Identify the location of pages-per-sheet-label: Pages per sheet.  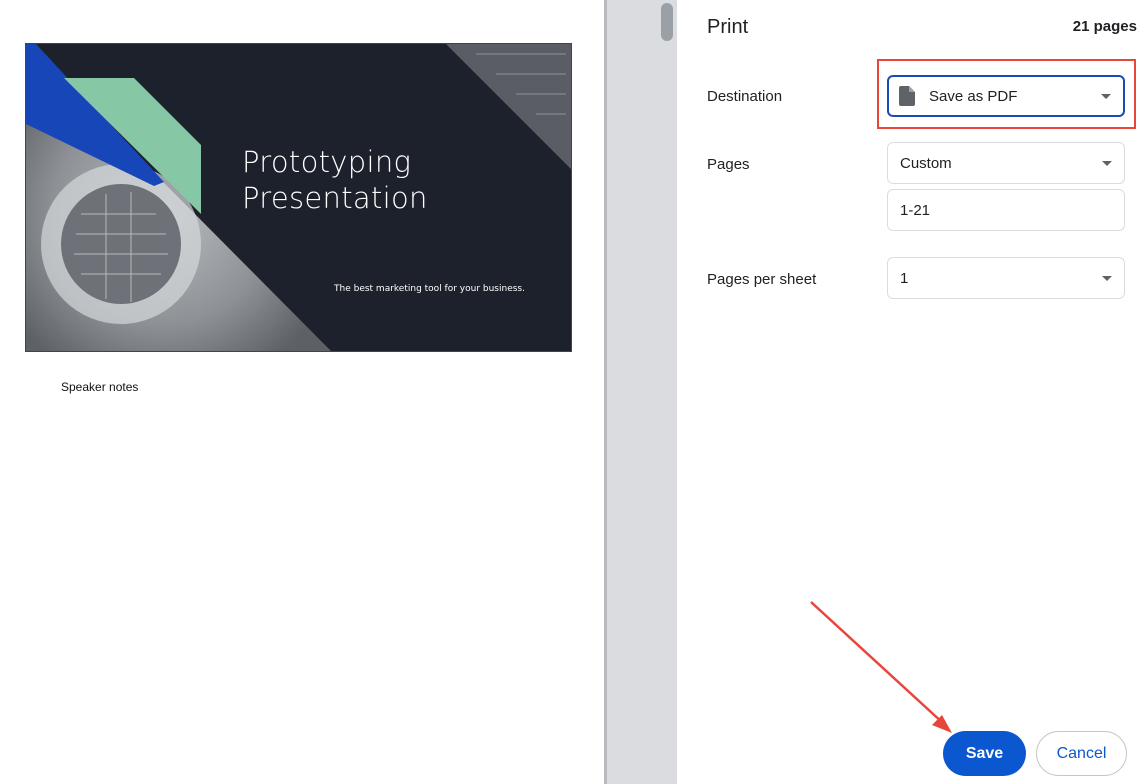
(762, 279).